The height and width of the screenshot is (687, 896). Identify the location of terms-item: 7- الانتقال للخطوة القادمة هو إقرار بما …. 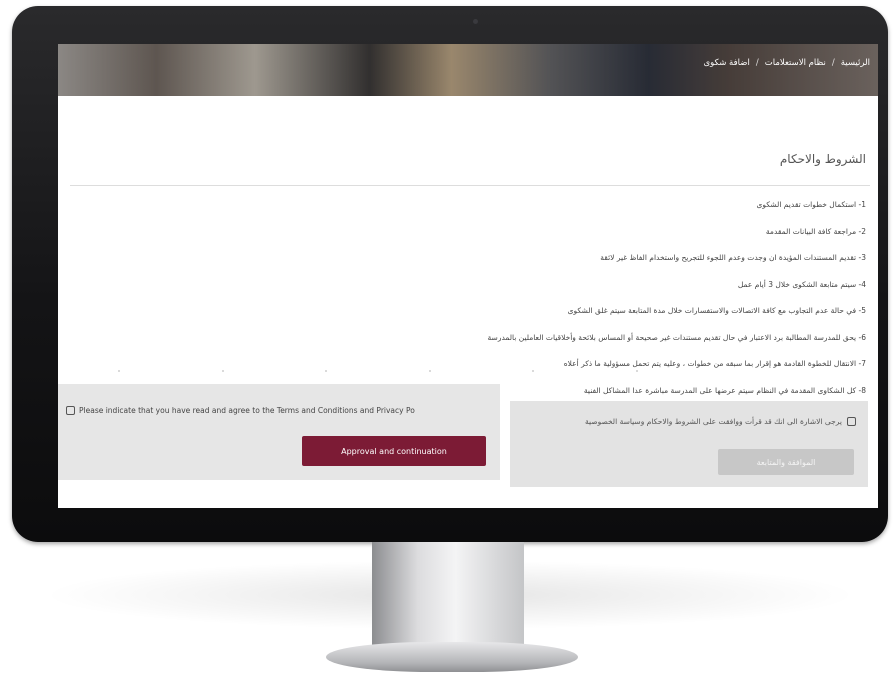
(714, 363).